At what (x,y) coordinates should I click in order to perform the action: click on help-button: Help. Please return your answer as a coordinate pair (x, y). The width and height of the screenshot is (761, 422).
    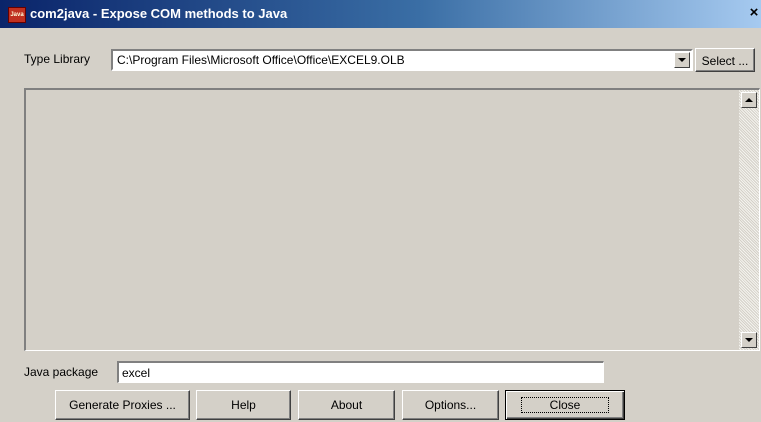
    Looking at the image, I should click on (243, 405).